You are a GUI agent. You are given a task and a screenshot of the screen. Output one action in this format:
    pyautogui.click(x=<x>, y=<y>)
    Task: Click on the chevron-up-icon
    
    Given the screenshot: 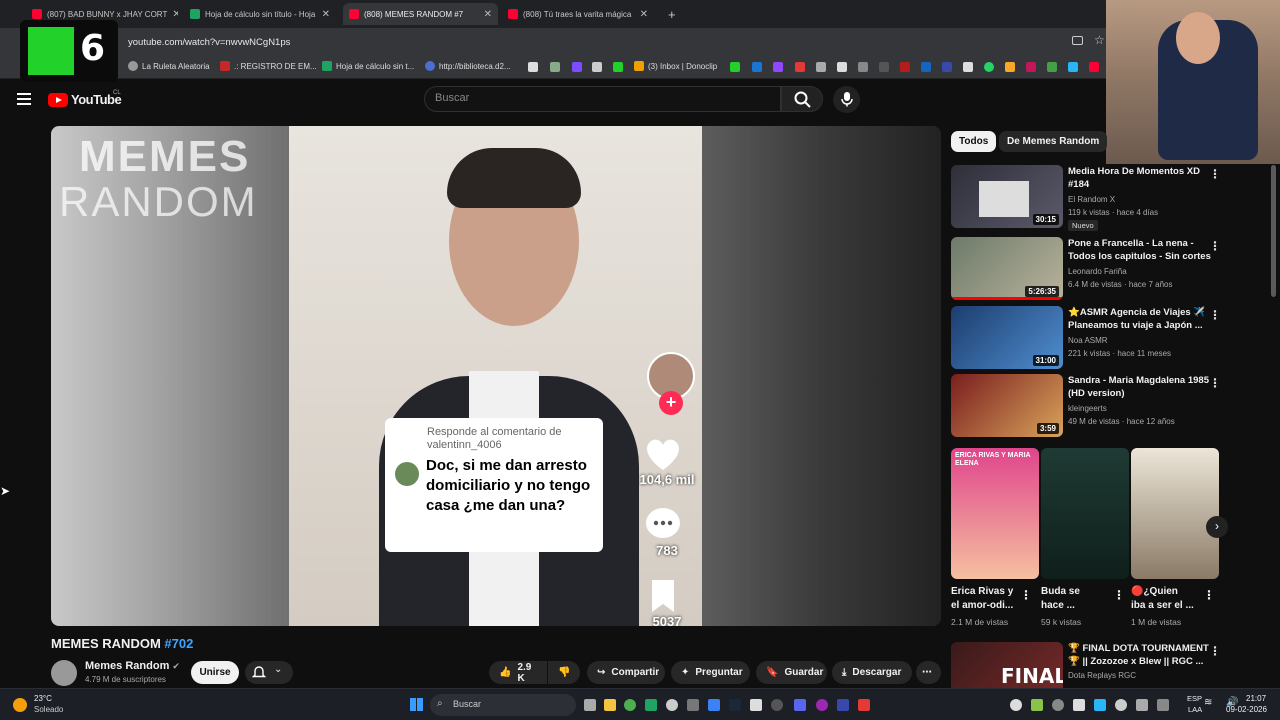 What is the action you would take?
    pyautogui.click(x=1163, y=705)
    